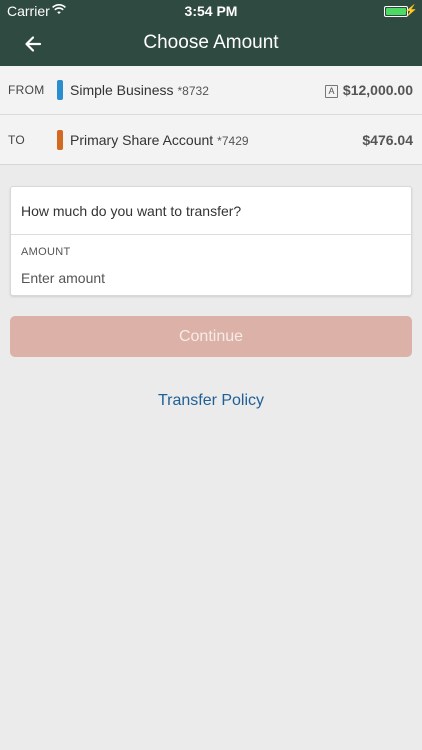 The width and height of the screenshot is (422, 750). Describe the element at coordinates (211, 278) in the screenshot. I see `amount-input` at that location.